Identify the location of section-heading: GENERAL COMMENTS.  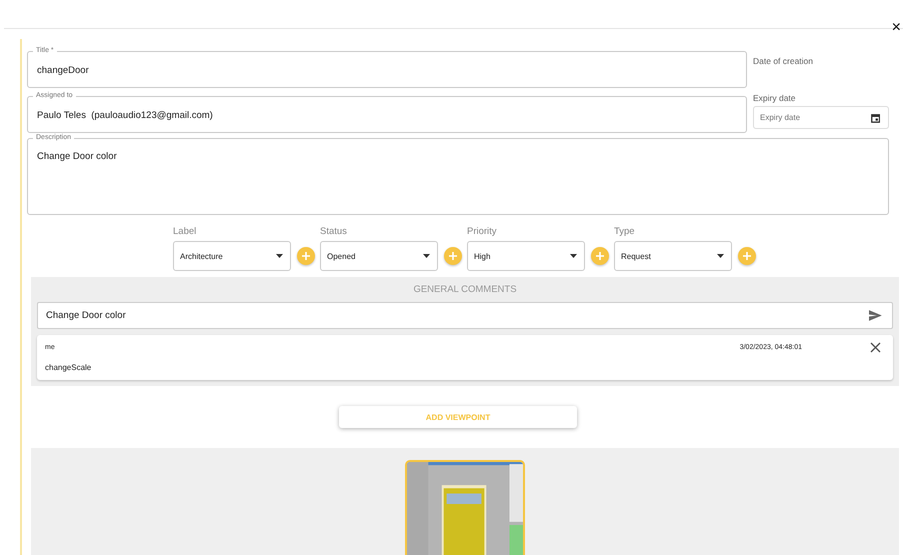
(465, 289).